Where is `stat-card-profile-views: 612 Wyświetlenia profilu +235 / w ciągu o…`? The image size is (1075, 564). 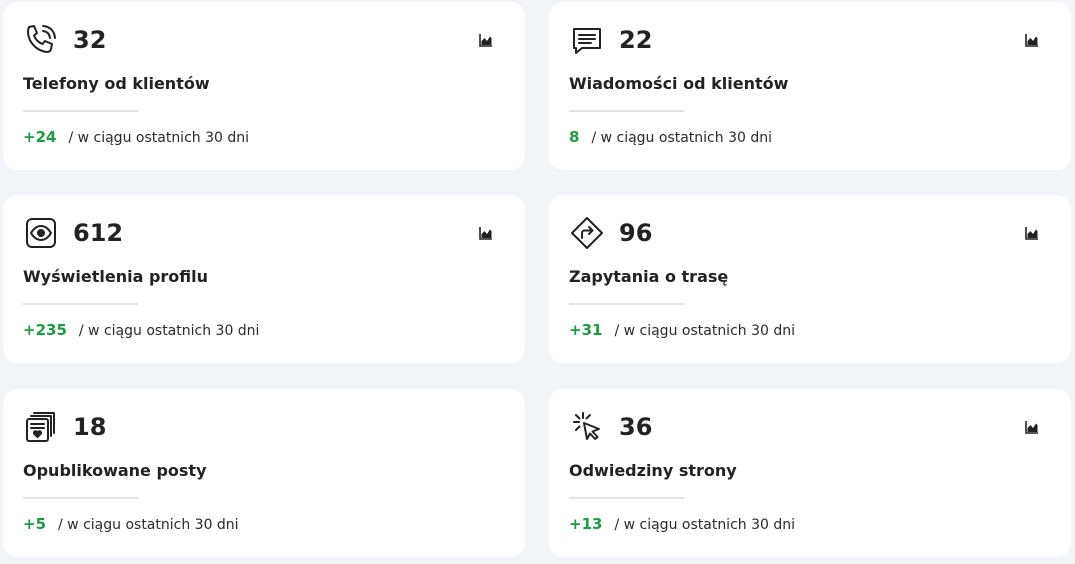 stat-card-profile-views: 612 Wyświetlenia profilu +235 / w ciągu o… is located at coordinates (264, 279).